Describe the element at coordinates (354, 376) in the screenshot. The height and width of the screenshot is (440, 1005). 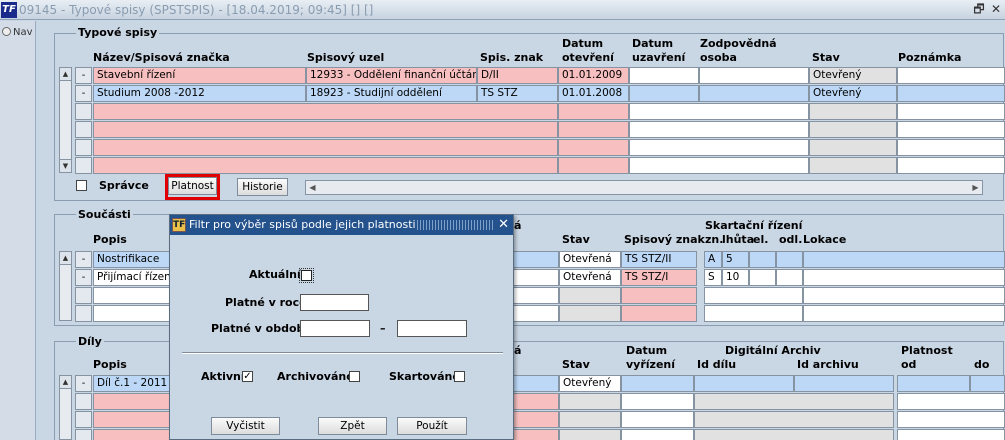
I see `archivovano-checkbox` at that location.